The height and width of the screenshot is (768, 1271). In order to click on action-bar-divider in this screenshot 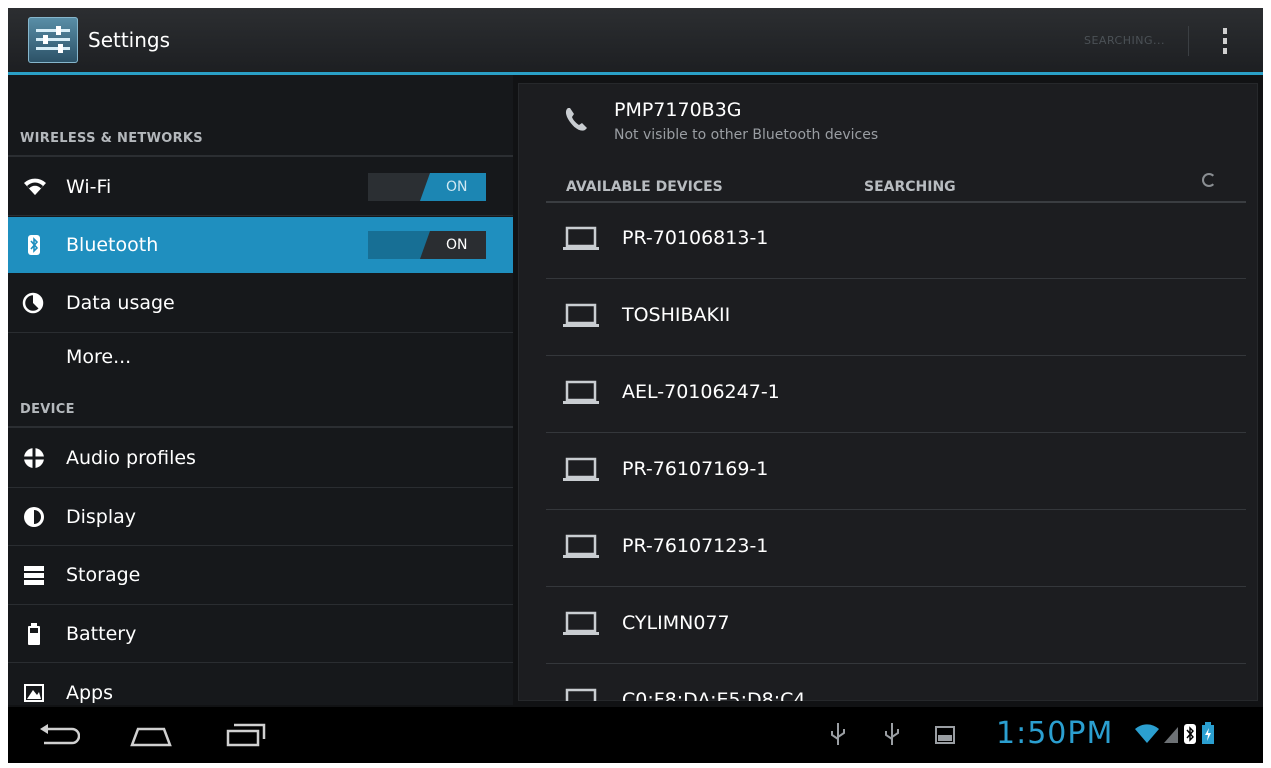, I will do `click(1188, 41)`.